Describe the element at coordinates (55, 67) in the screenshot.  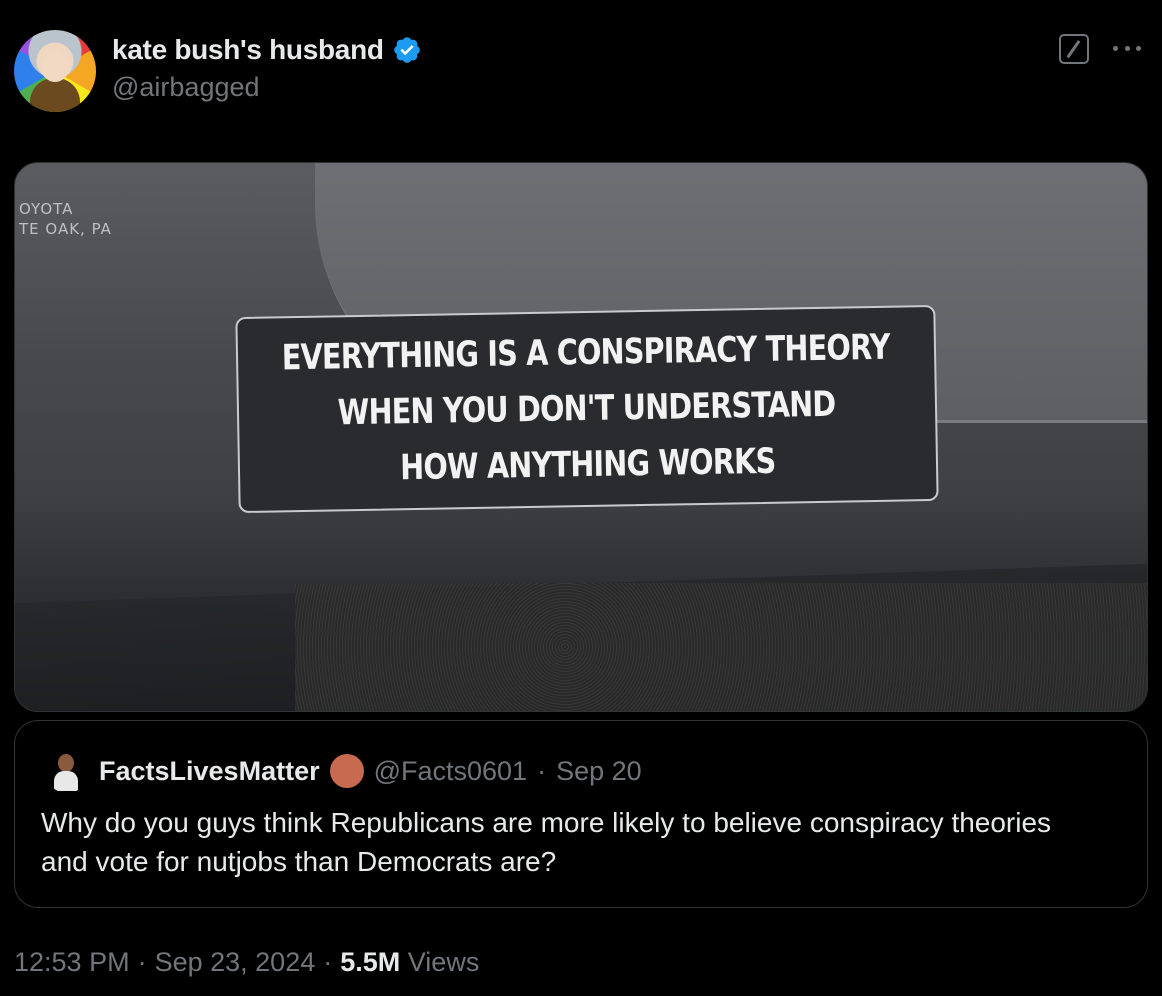
I see `avatar-face` at that location.